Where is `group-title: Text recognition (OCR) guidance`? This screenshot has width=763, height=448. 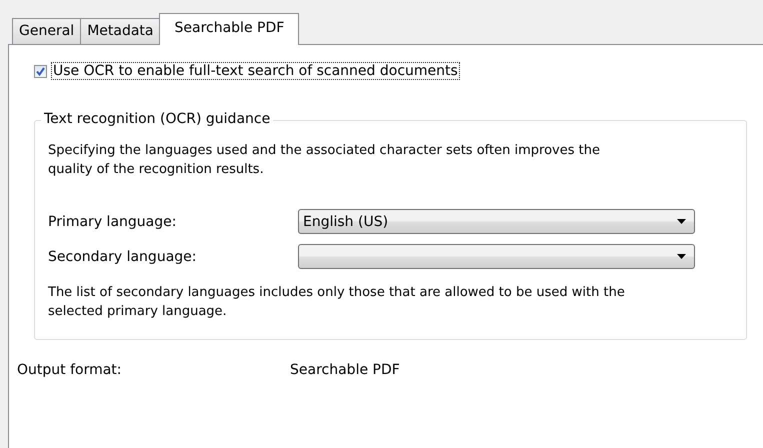 group-title: Text recognition (OCR) guidance is located at coordinates (157, 119).